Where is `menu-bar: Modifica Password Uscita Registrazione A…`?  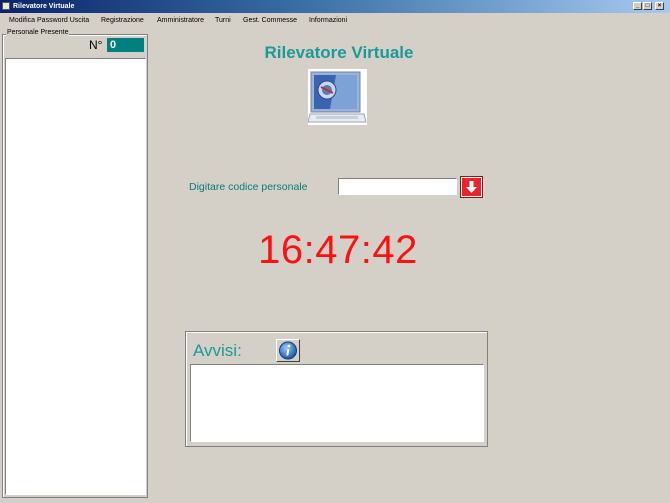 menu-bar: Modifica Password Uscita Registrazione A… is located at coordinates (335, 20).